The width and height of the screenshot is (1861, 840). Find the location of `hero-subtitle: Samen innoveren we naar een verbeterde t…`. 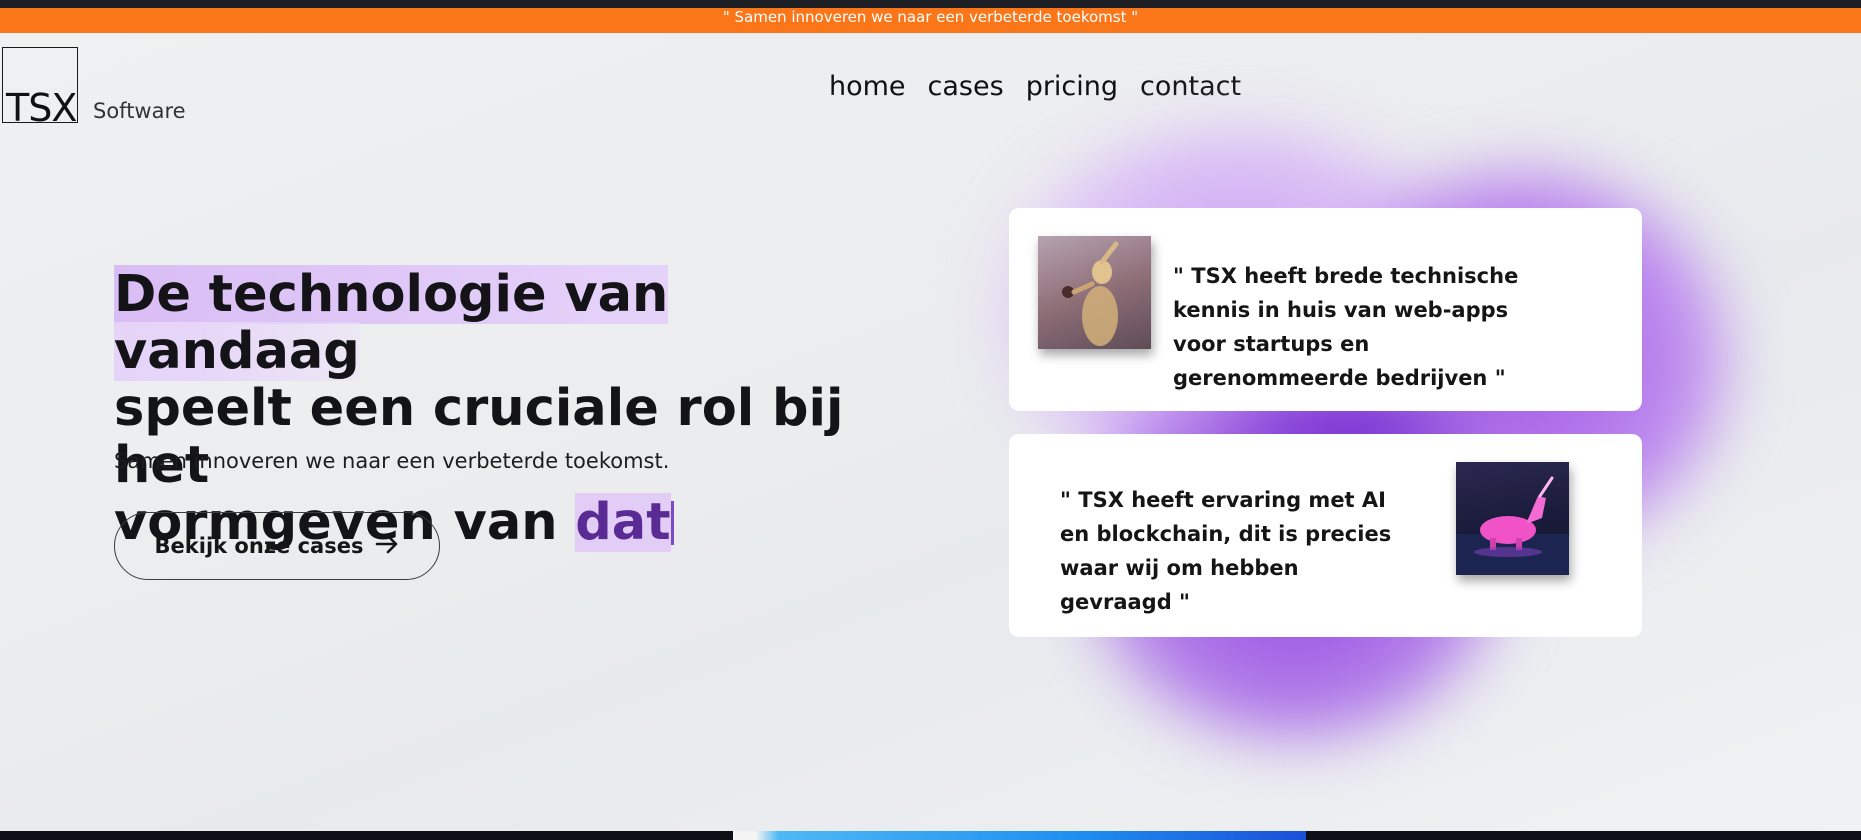

hero-subtitle: Samen innoveren we naar een verbeterde t… is located at coordinates (392, 461).